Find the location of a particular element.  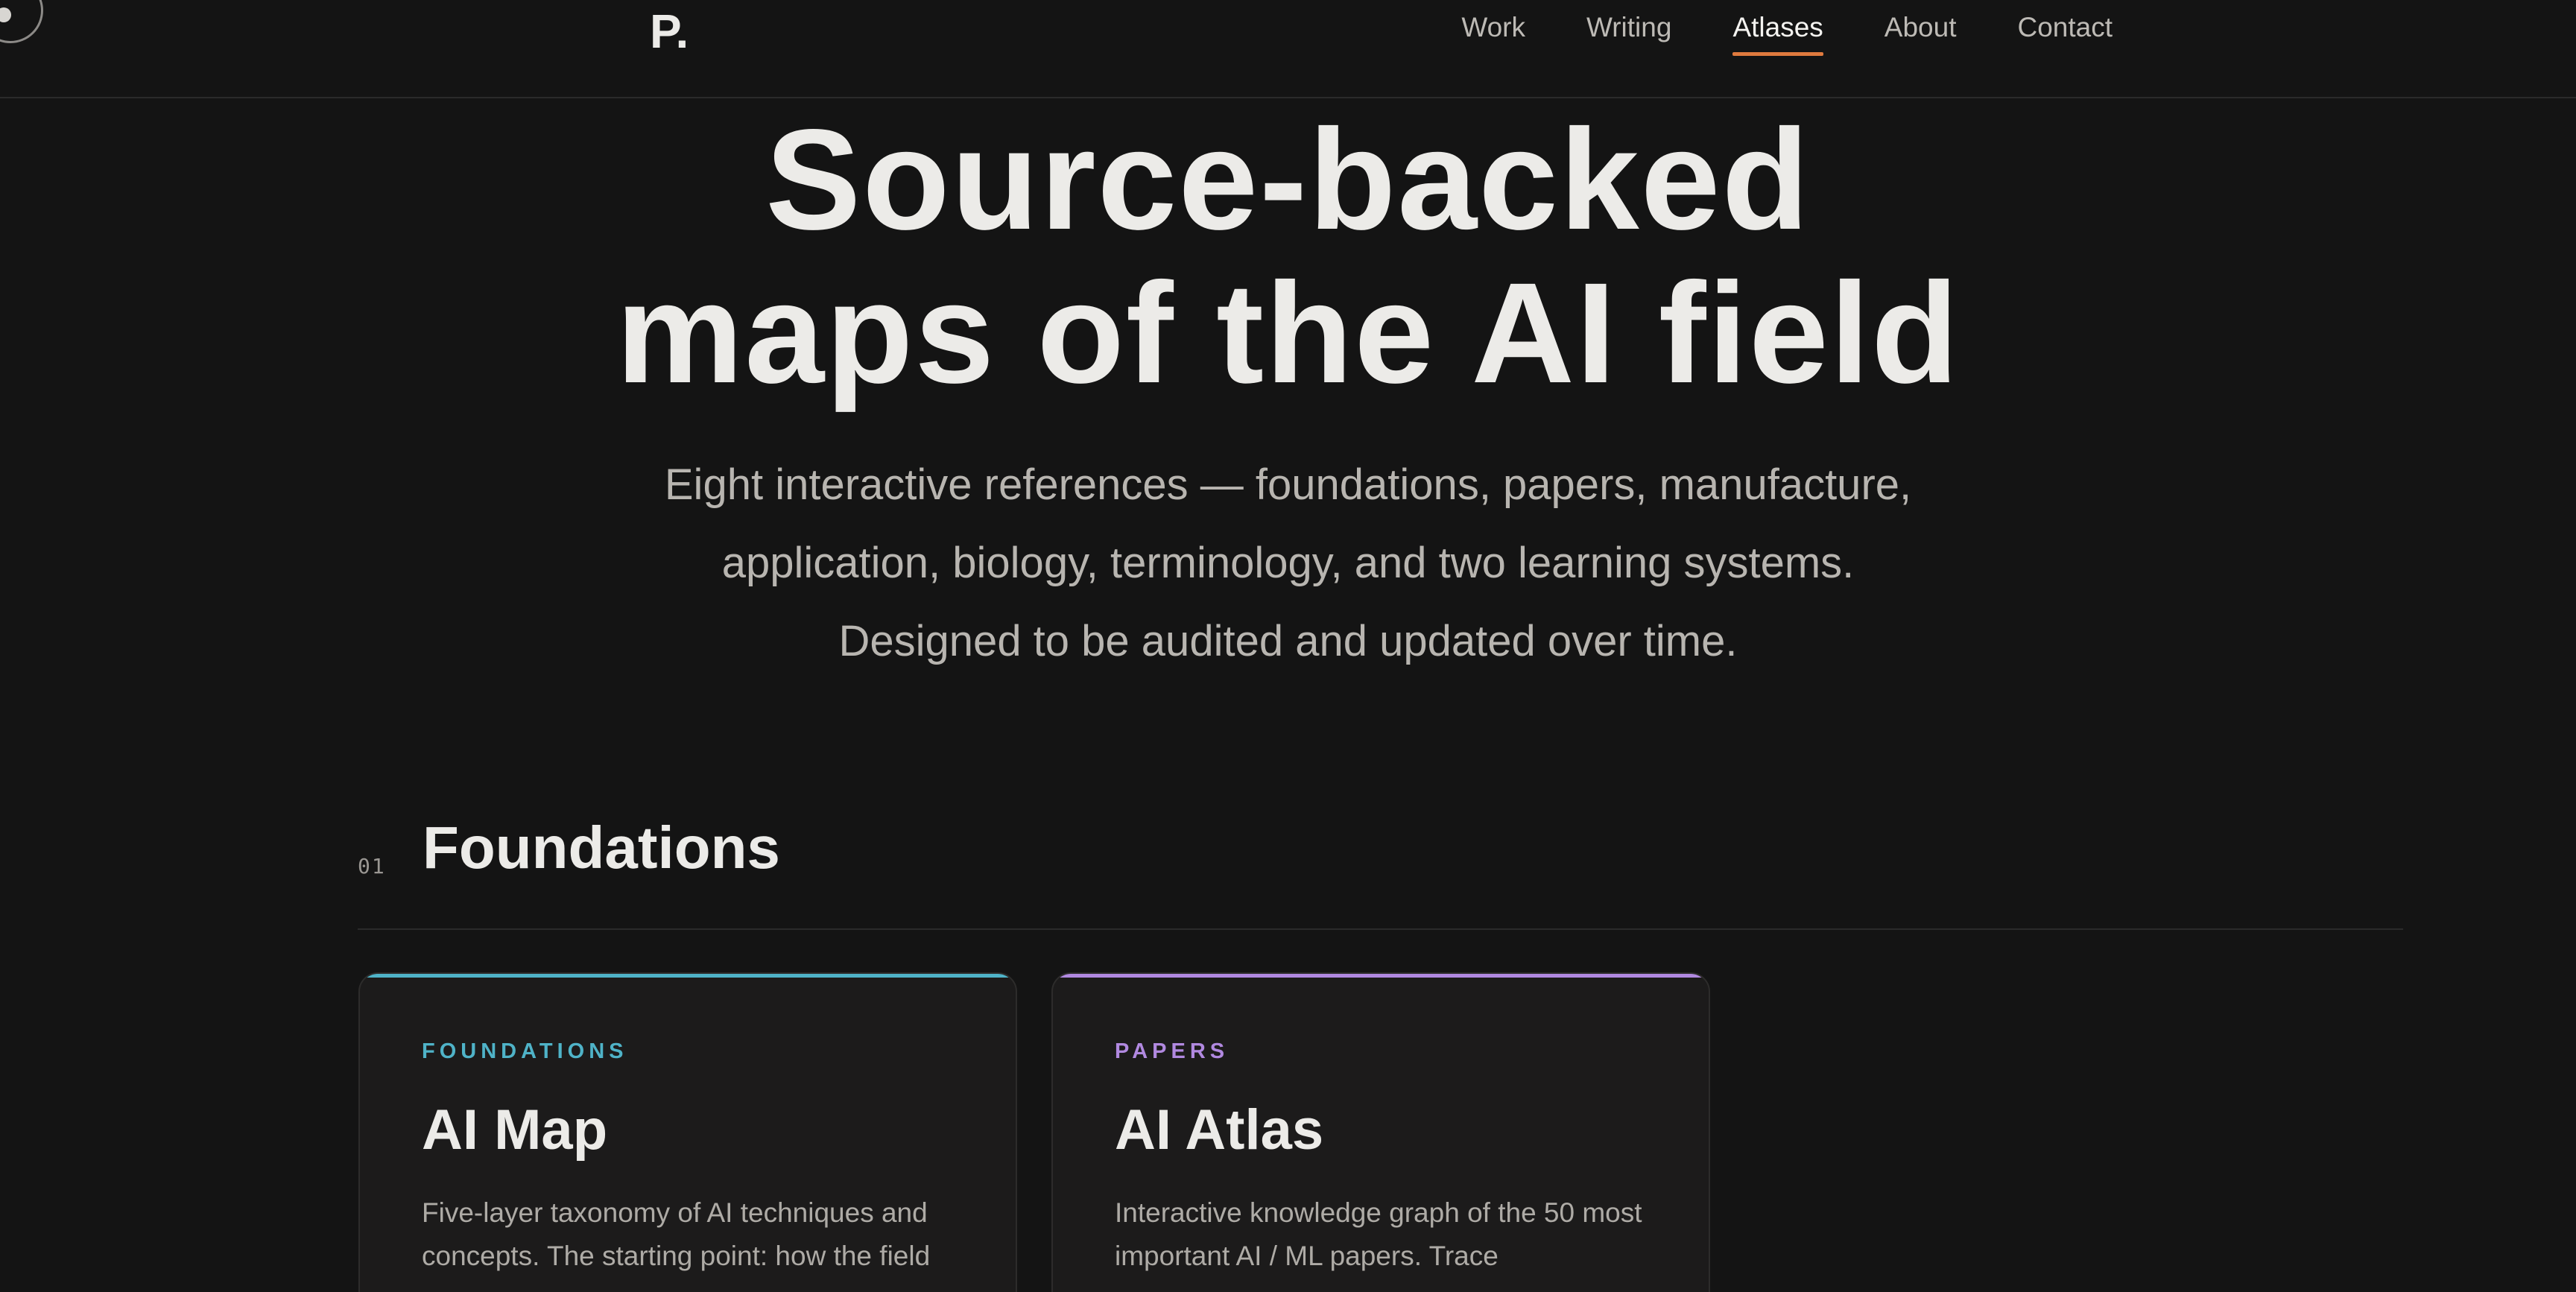

card-category: FOUNDATIONS is located at coordinates (525, 1051).